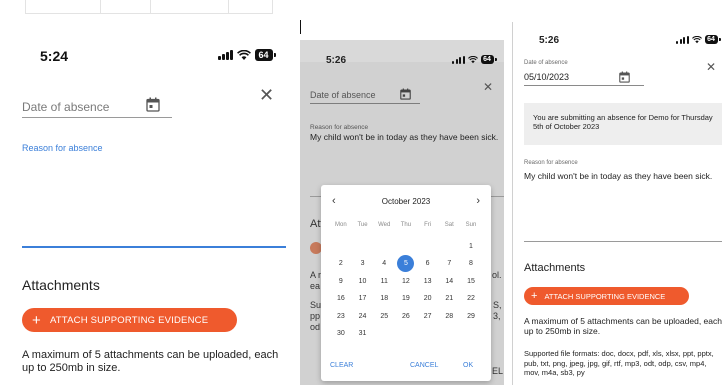 The image size is (722, 385). I want to click on weekday-header: Thu, so click(406, 225).